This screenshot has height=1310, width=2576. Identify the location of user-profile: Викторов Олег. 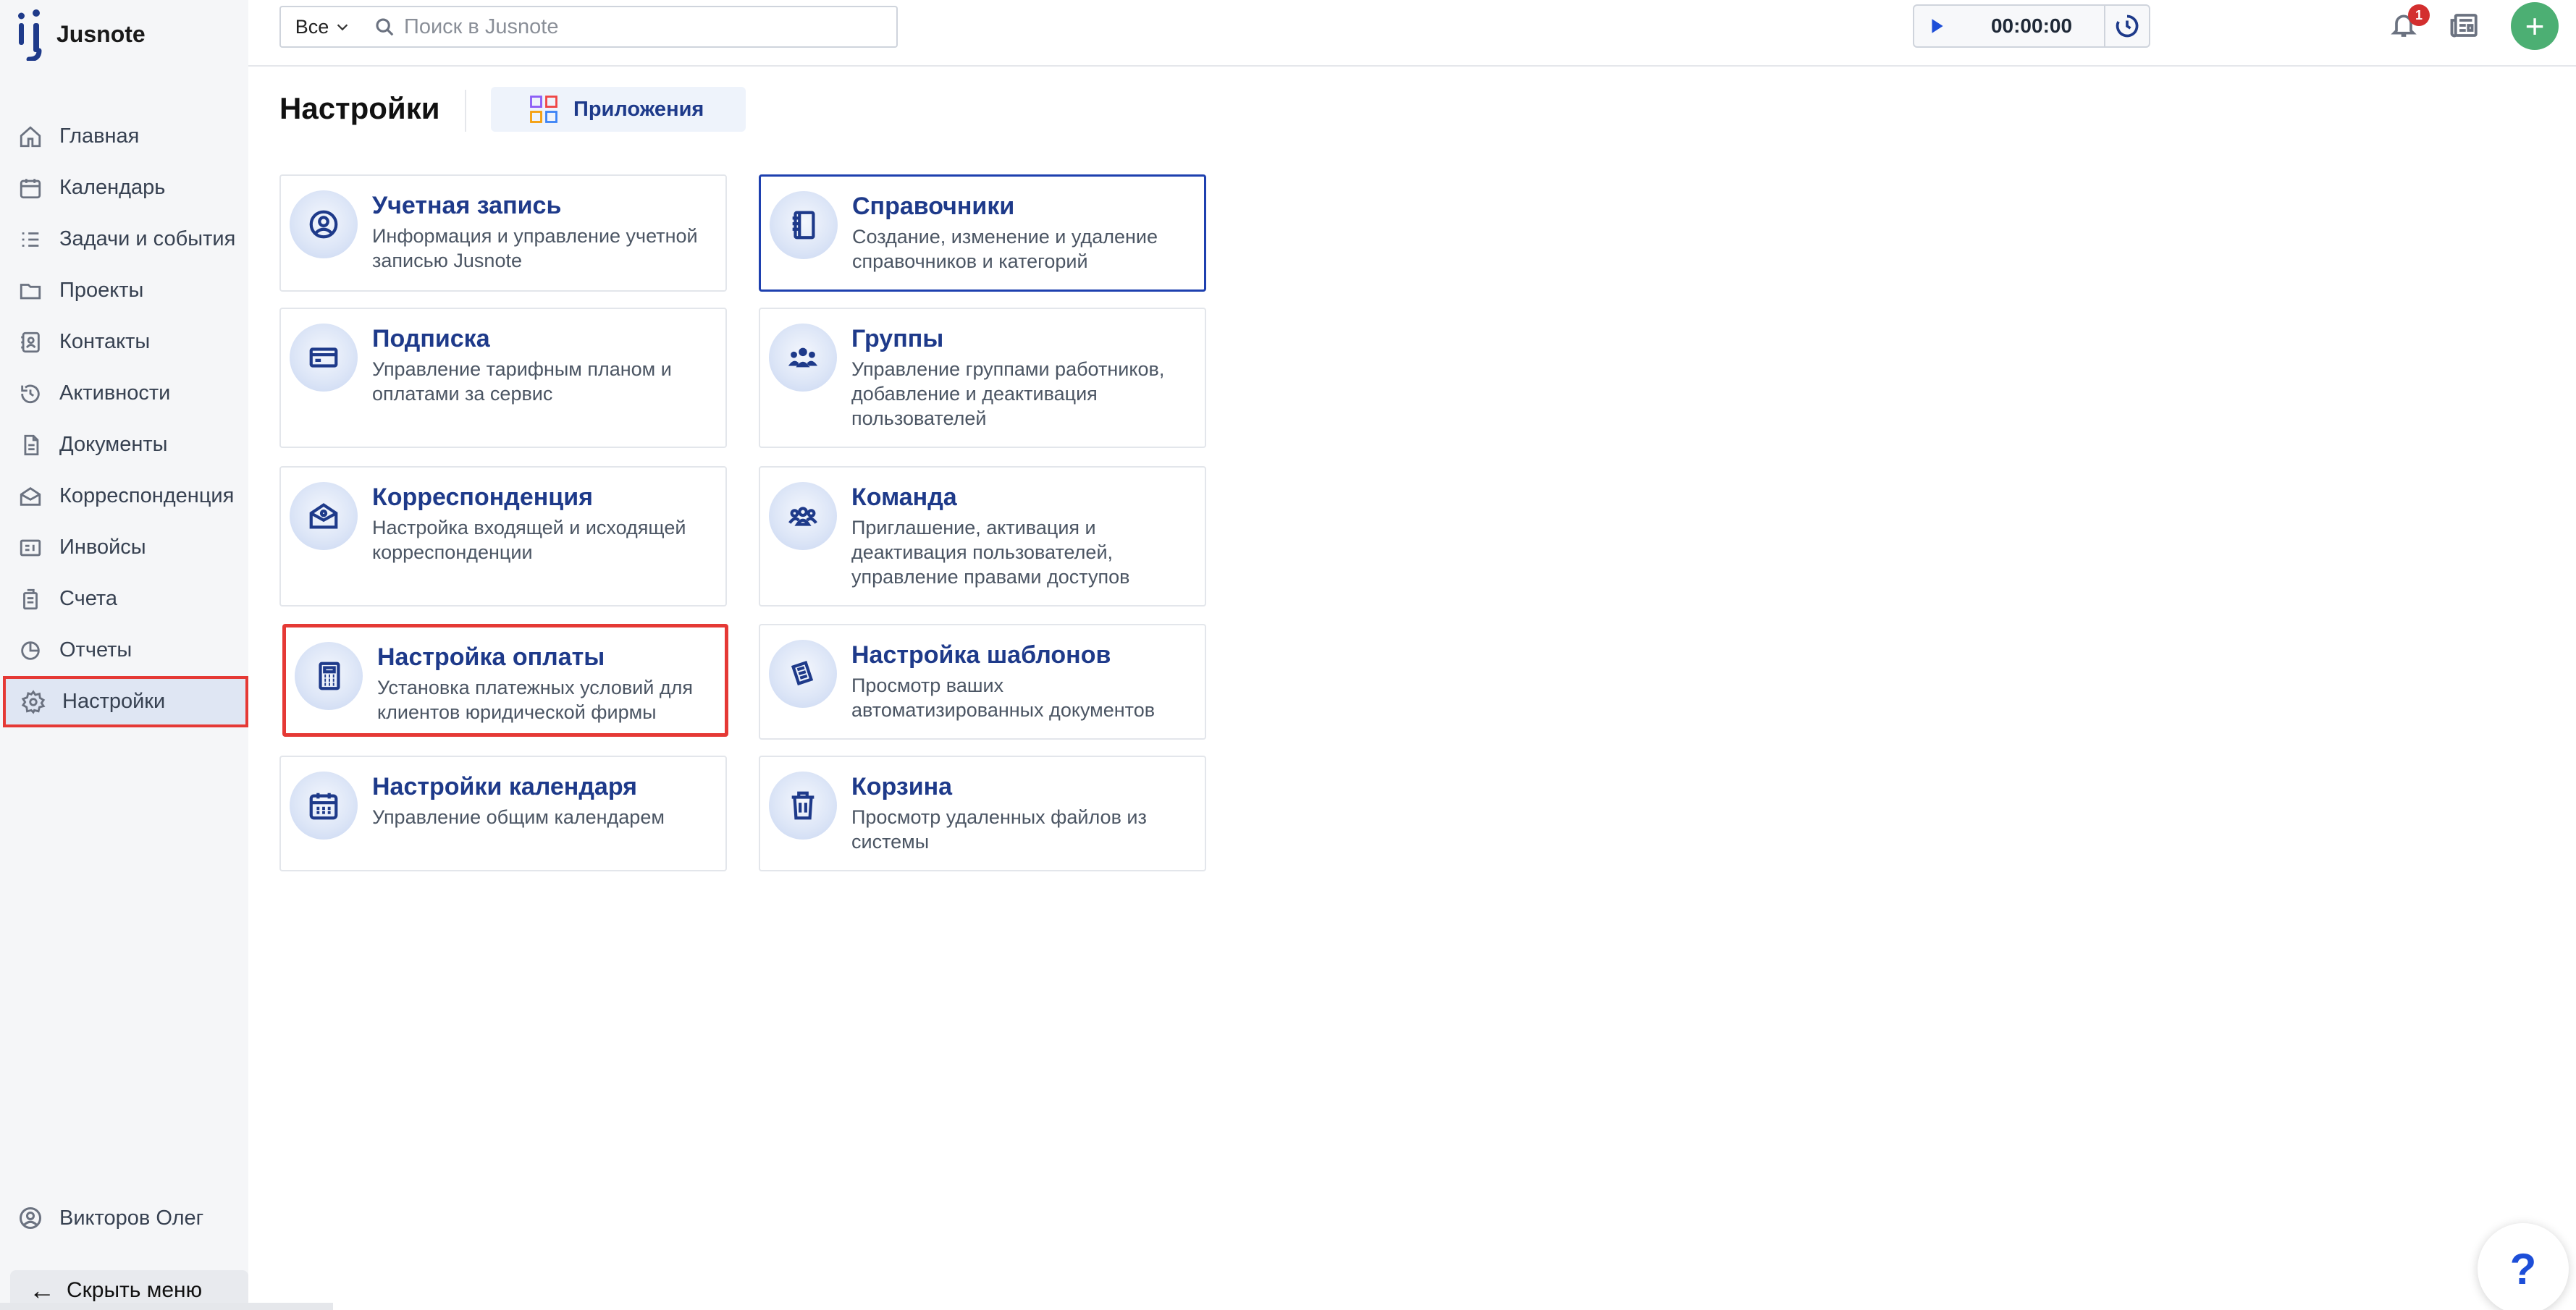
(110, 1218).